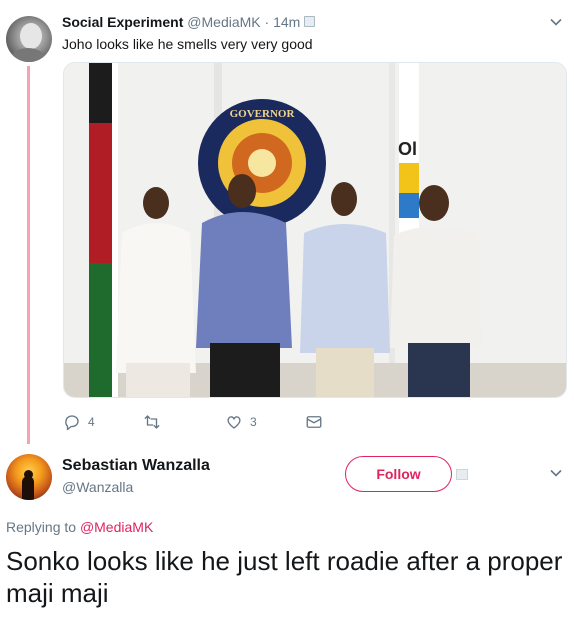  I want to click on retweet-button, so click(155, 422).